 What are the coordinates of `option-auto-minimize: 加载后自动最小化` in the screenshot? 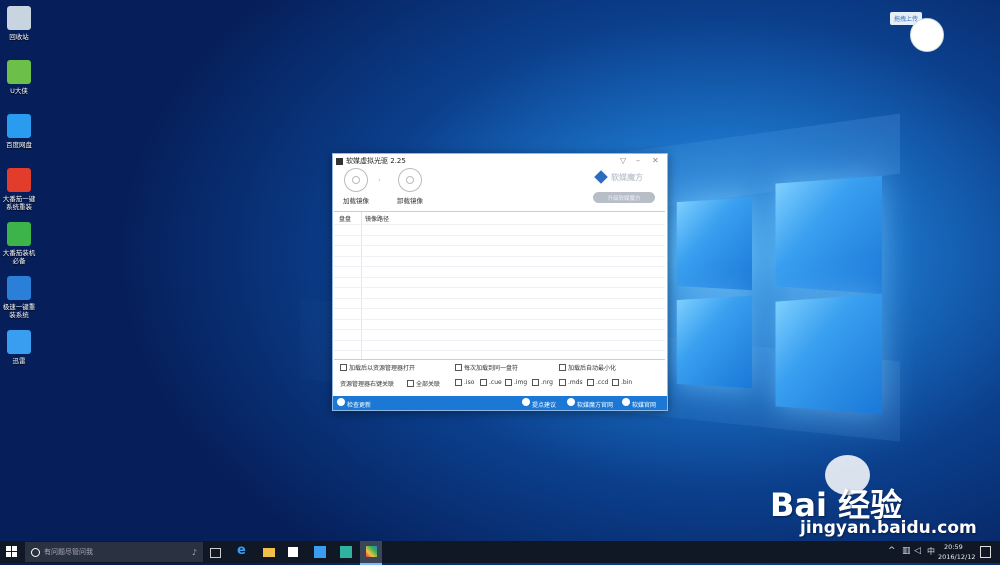 It's located at (587, 367).